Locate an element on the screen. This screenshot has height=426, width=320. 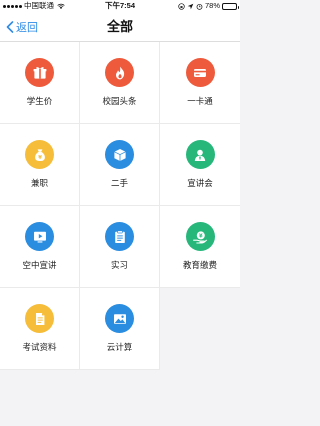
cloud-image-icon is located at coordinates (119, 318).